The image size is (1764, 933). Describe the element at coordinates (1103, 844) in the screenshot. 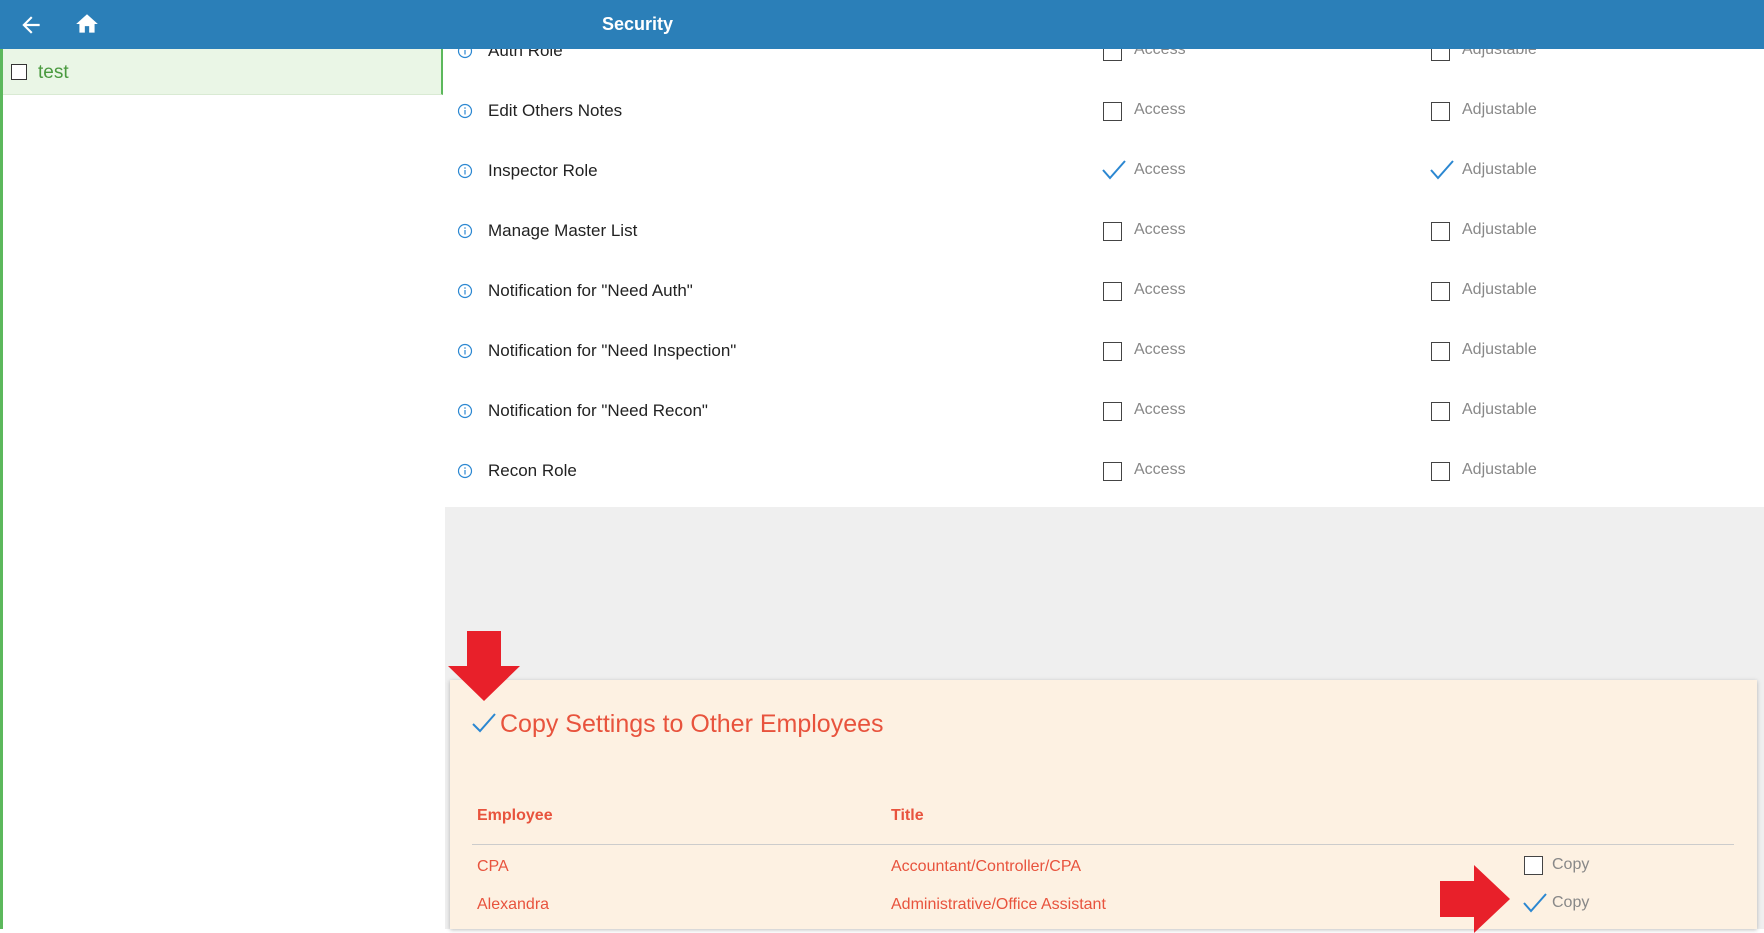

I see `header-divider` at that location.